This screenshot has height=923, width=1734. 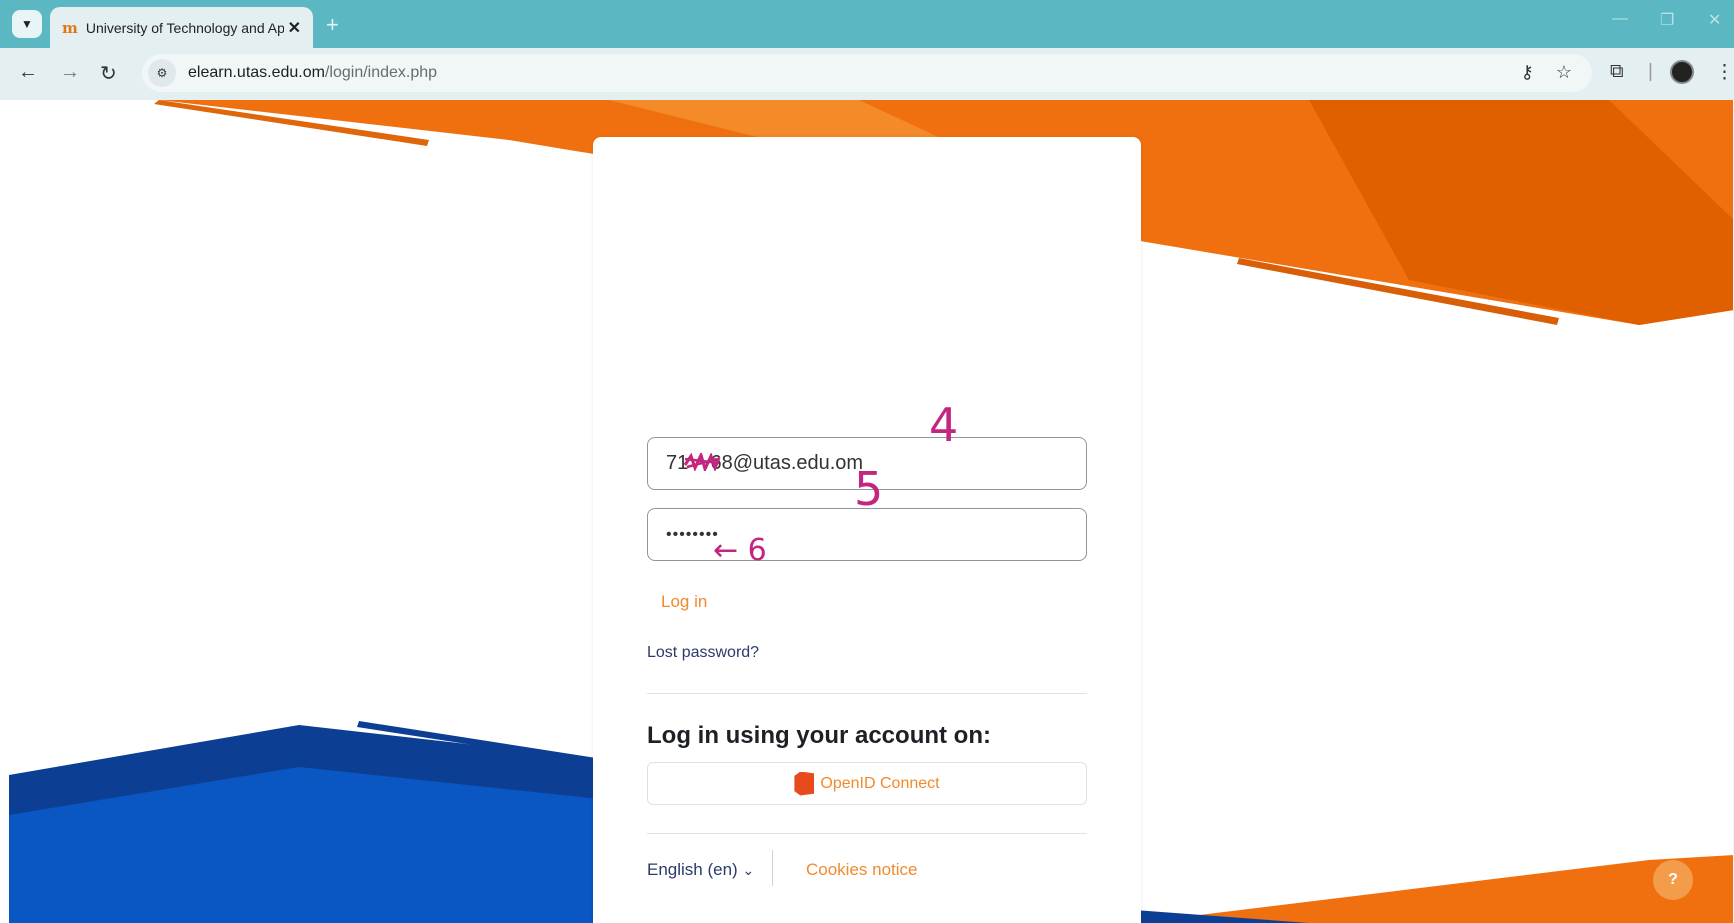 What do you see at coordinates (1714, 20) in the screenshot?
I see `window-close-button: ✕` at bounding box center [1714, 20].